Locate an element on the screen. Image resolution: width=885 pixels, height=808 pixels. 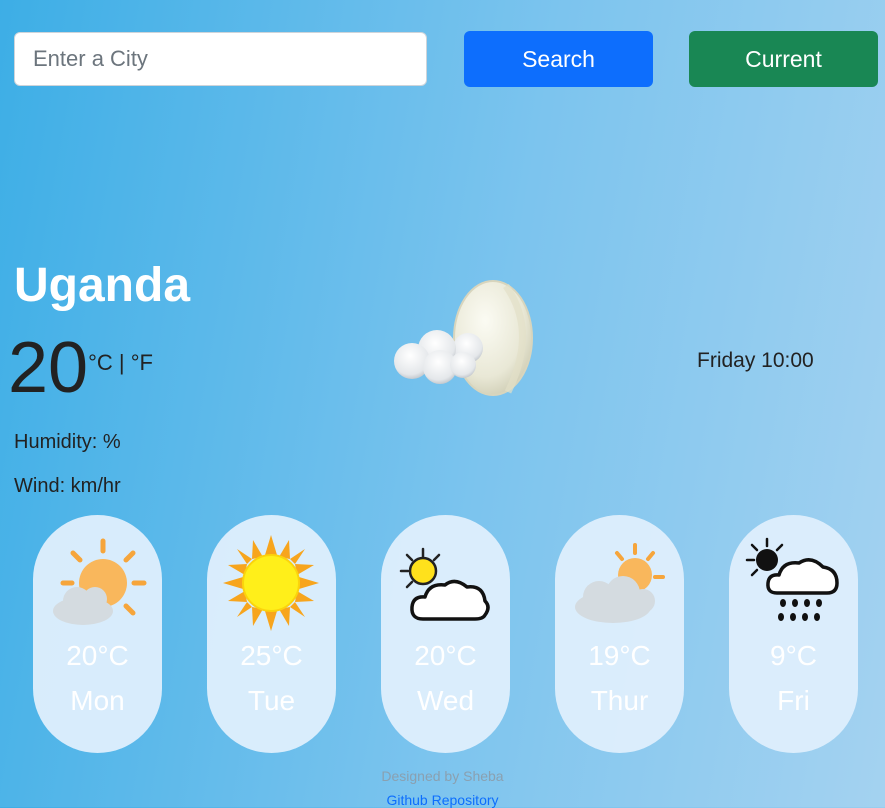
wind: Wind: km/hr is located at coordinates (67, 486).